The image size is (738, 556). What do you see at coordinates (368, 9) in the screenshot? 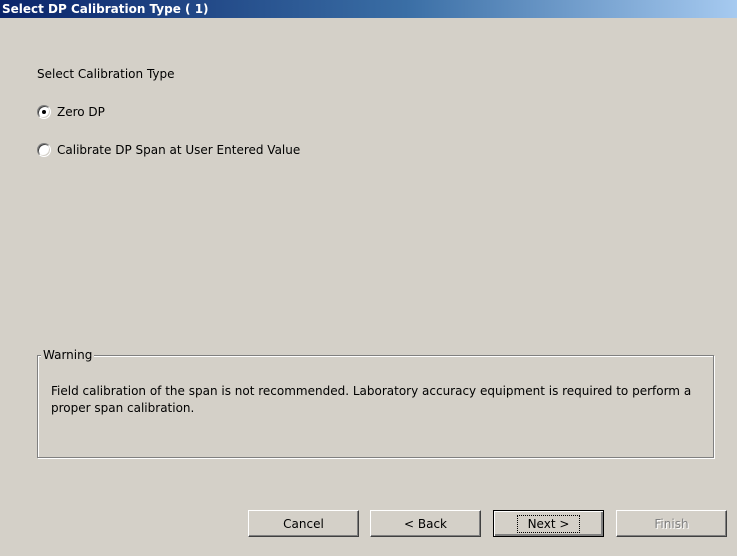
I see `title-bar: Select DP Calibration Type ( 1)` at bounding box center [368, 9].